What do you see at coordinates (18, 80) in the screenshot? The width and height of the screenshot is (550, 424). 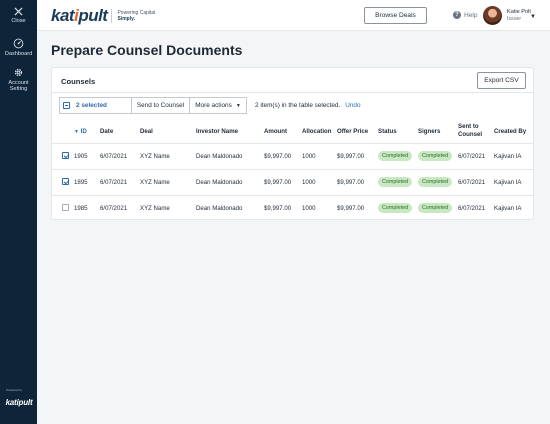 I see `sidebar-item-account-setting: Account Setting` at bounding box center [18, 80].